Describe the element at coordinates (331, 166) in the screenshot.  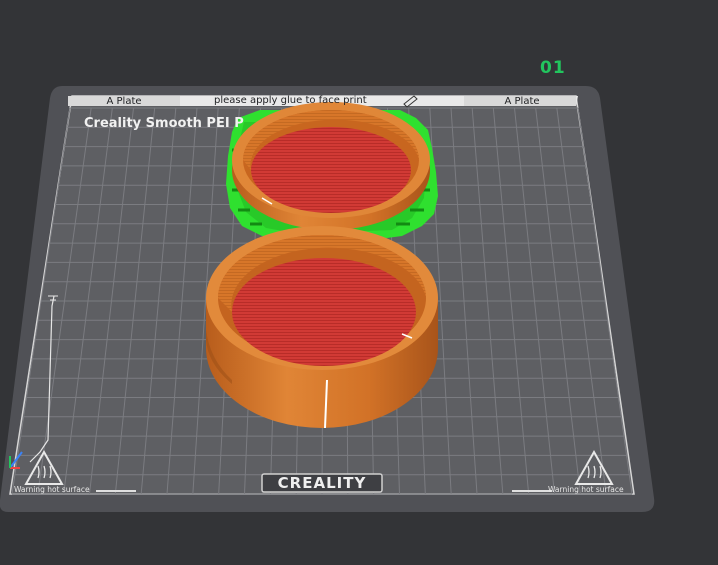
I see `back-ring-part` at that location.